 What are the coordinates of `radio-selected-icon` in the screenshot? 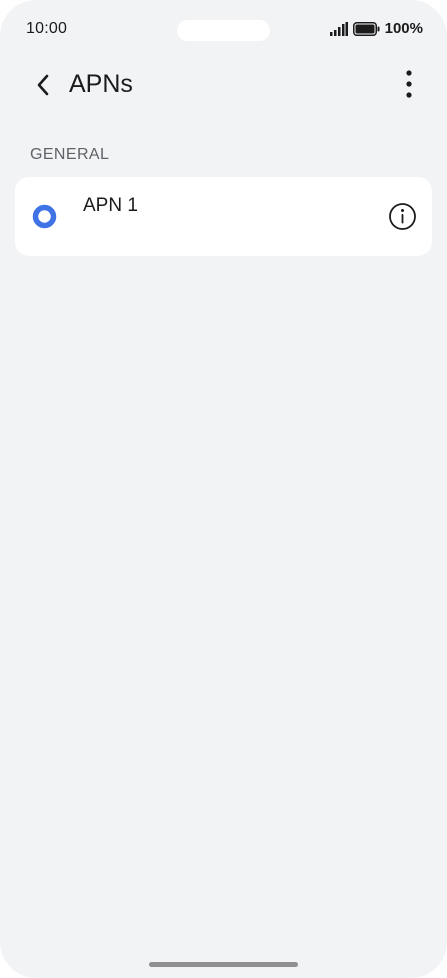 It's located at (44, 216).